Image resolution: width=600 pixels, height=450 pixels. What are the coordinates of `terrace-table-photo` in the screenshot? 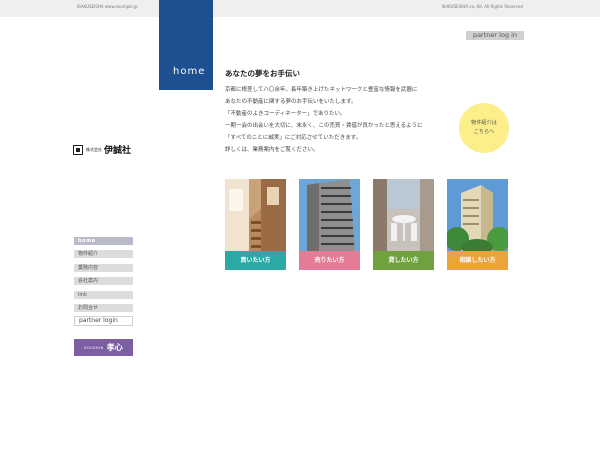 It's located at (403, 215).